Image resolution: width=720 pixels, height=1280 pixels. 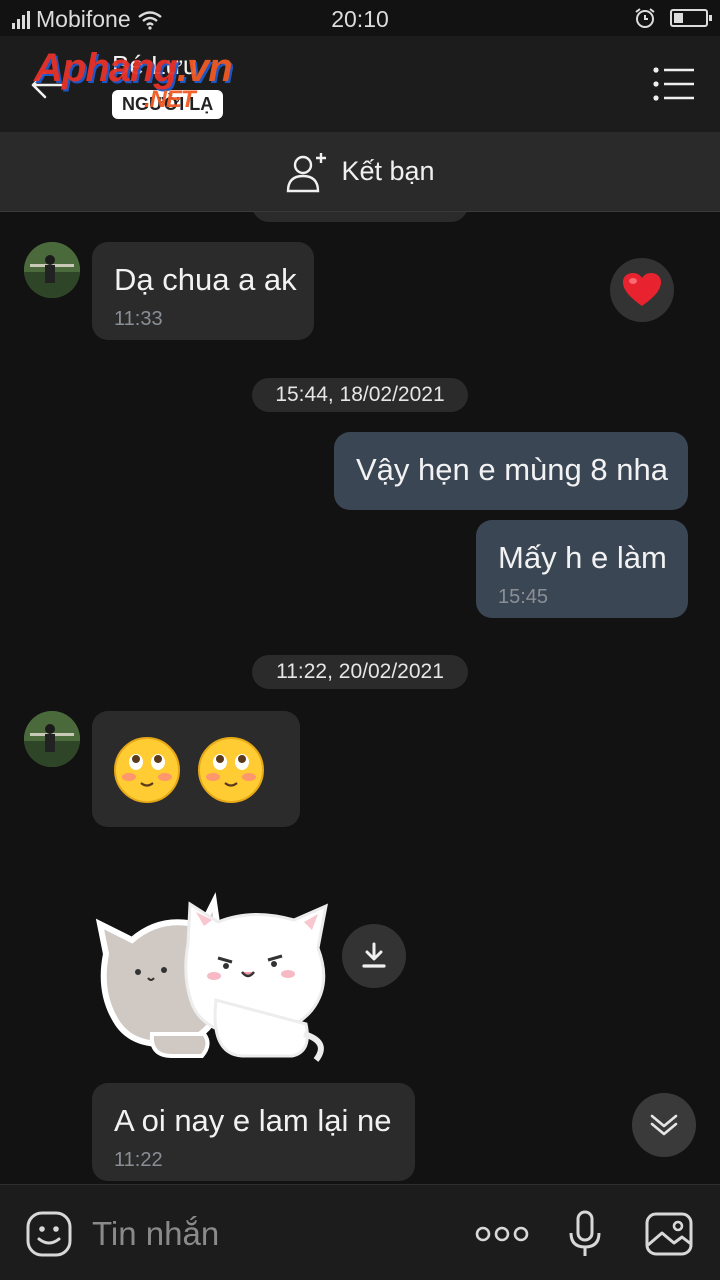 I want to click on emoji-button, so click(x=49, y=1234).